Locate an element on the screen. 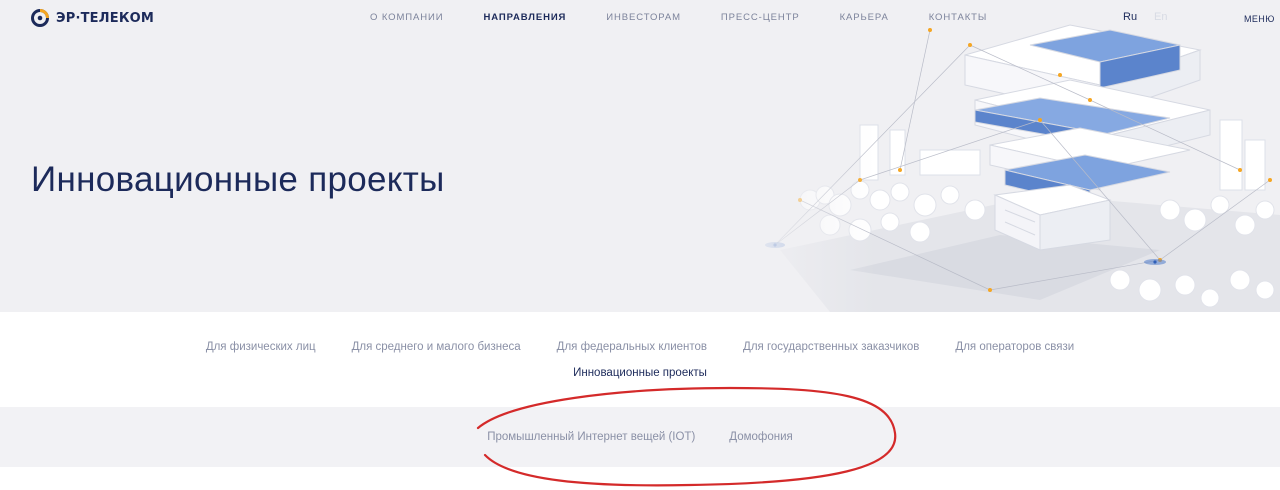  subnav-item-intercom: Домофония is located at coordinates (760, 437).